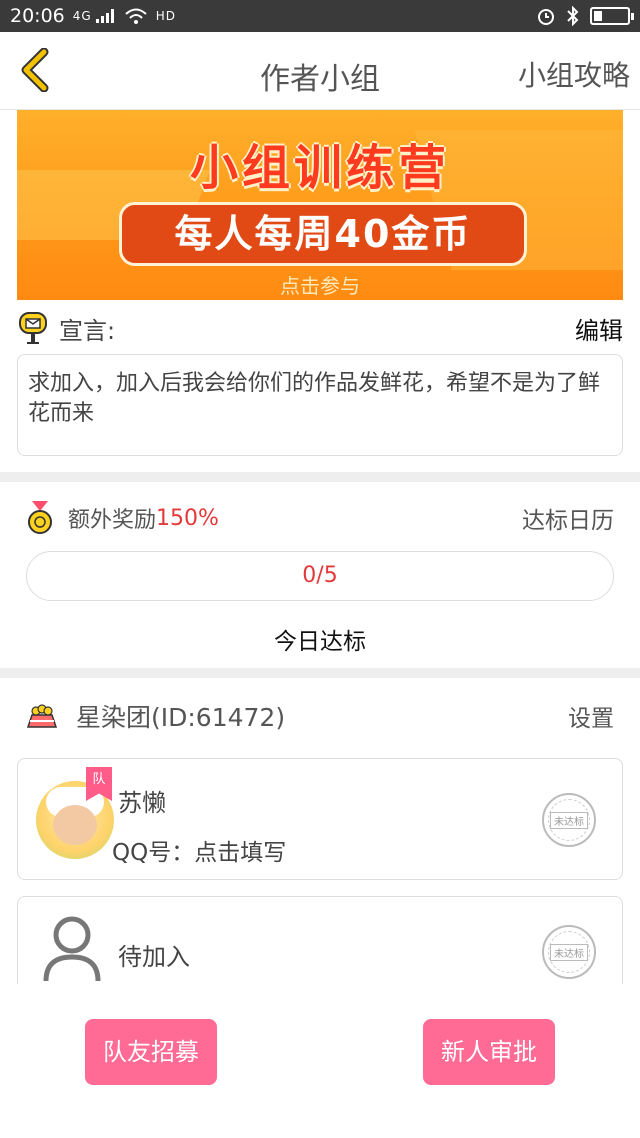 This screenshot has height=1138, width=640. What do you see at coordinates (199, 850) in the screenshot?
I see `qq-field: QQ号：点击填写` at bounding box center [199, 850].